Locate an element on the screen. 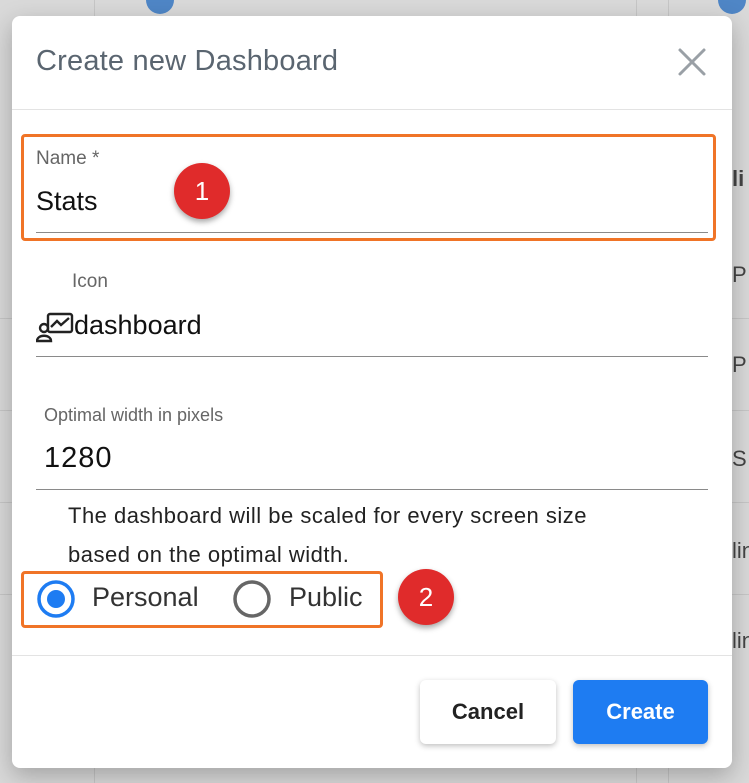  dialog-header: Create new Dashboard is located at coordinates (372, 63).